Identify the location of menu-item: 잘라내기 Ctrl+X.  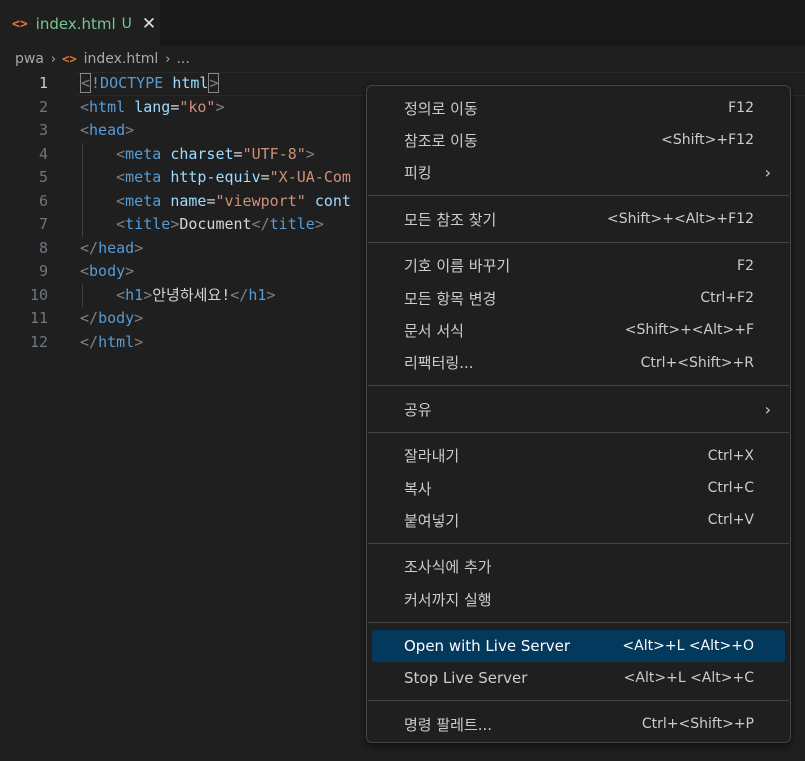
(578, 456).